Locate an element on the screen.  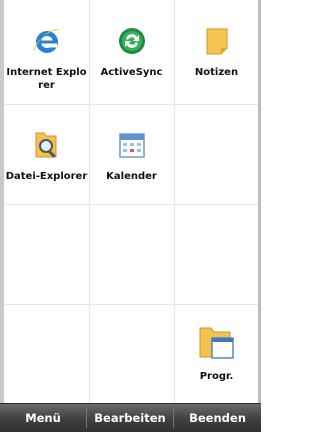
program-calendar: Kalender is located at coordinates (131, 154).